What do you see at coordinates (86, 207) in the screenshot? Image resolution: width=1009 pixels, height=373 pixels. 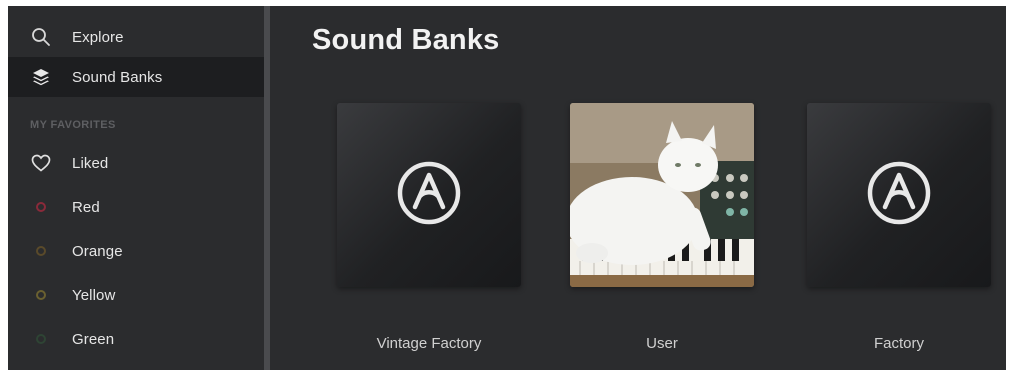 I see `sidebar-item-label: Red` at bounding box center [86, 207].